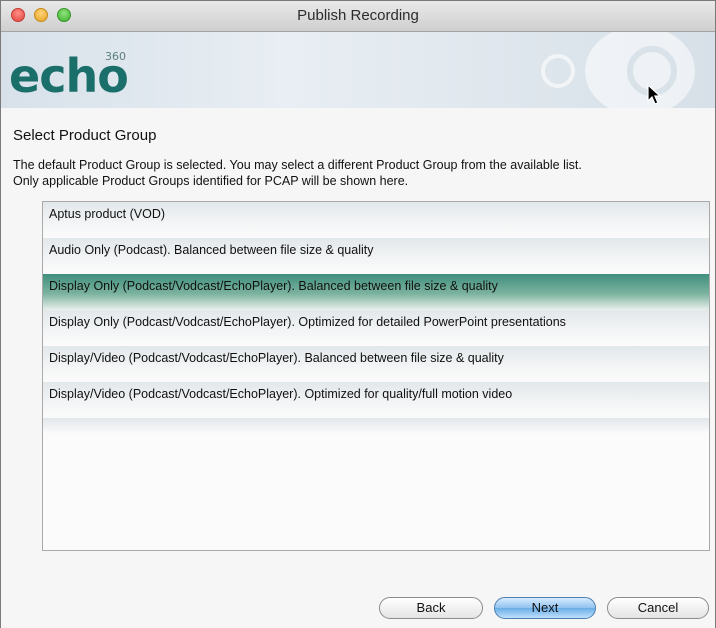 The width and height of the screenshot is (716, 628). What do you see at coordinates (107, 214) in the screenshot?
I see `list-item-label: Aptus product (VOD)` at bounding box center [107, 214].